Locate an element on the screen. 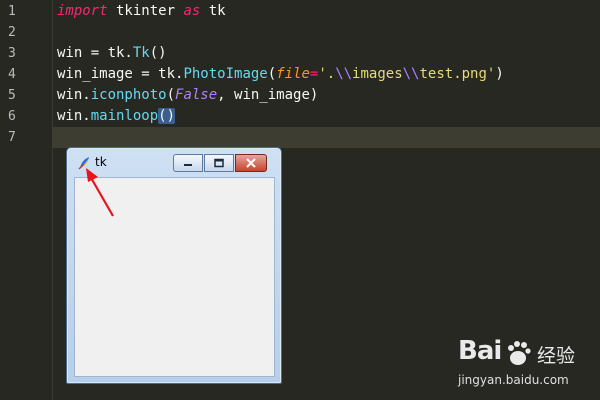  selected-parens: () is located at coordinates (167, 116).